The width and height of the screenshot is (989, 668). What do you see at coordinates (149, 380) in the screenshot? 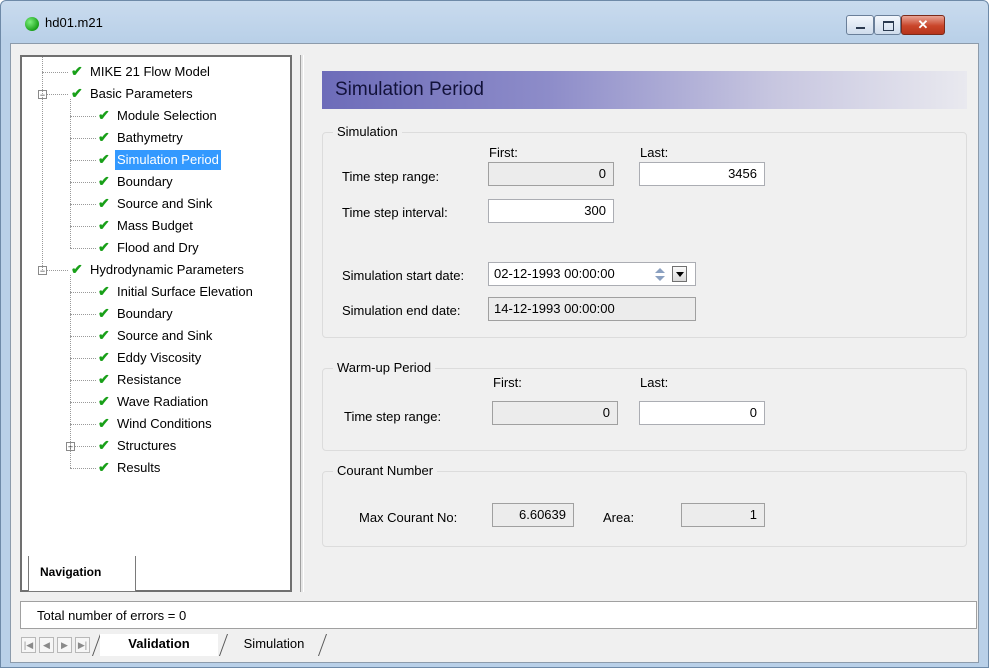
I see `tree-item-label: Resistance` at bounding box center [149, 380].